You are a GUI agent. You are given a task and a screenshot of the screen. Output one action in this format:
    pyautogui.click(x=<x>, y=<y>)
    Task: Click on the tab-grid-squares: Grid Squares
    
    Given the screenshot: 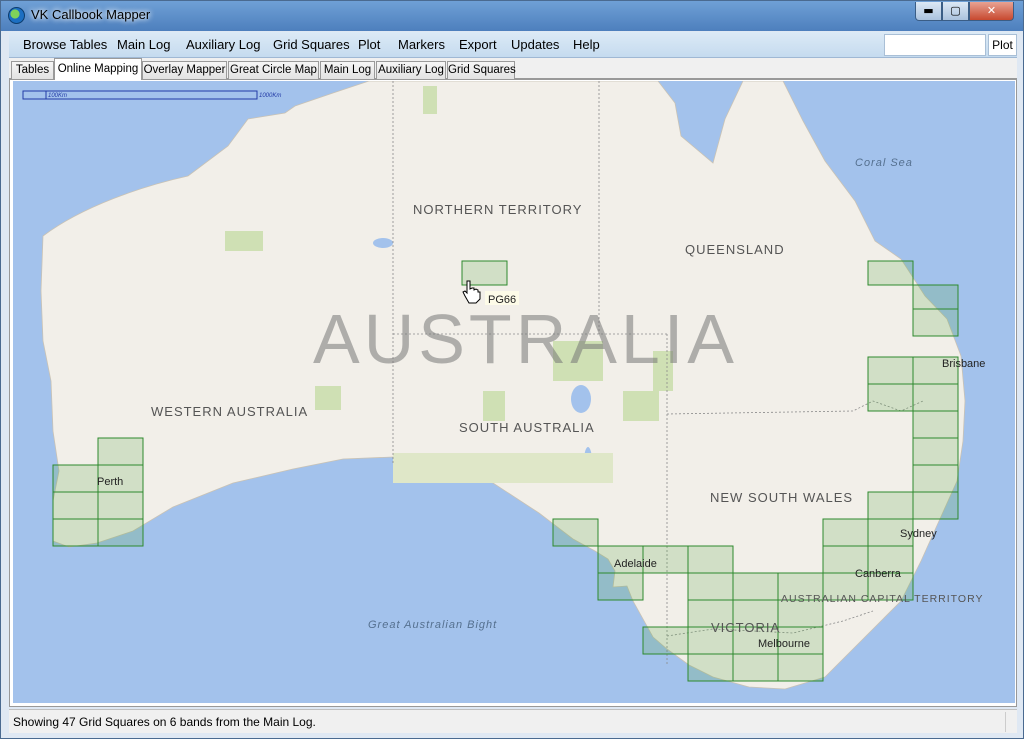 What is the action you would take?
    pyautogui.click(x=481, y=70)
    